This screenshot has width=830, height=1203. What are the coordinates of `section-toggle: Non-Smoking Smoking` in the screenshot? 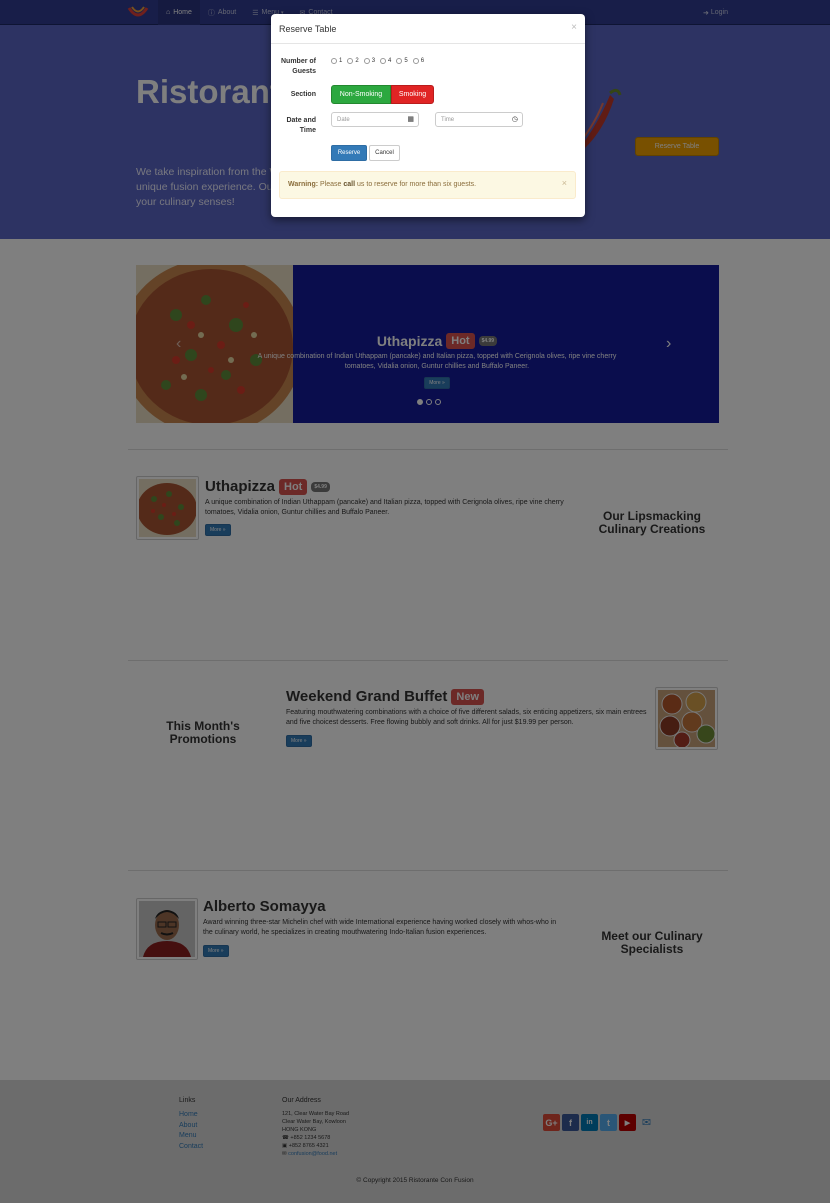 It's located at (382, 94).